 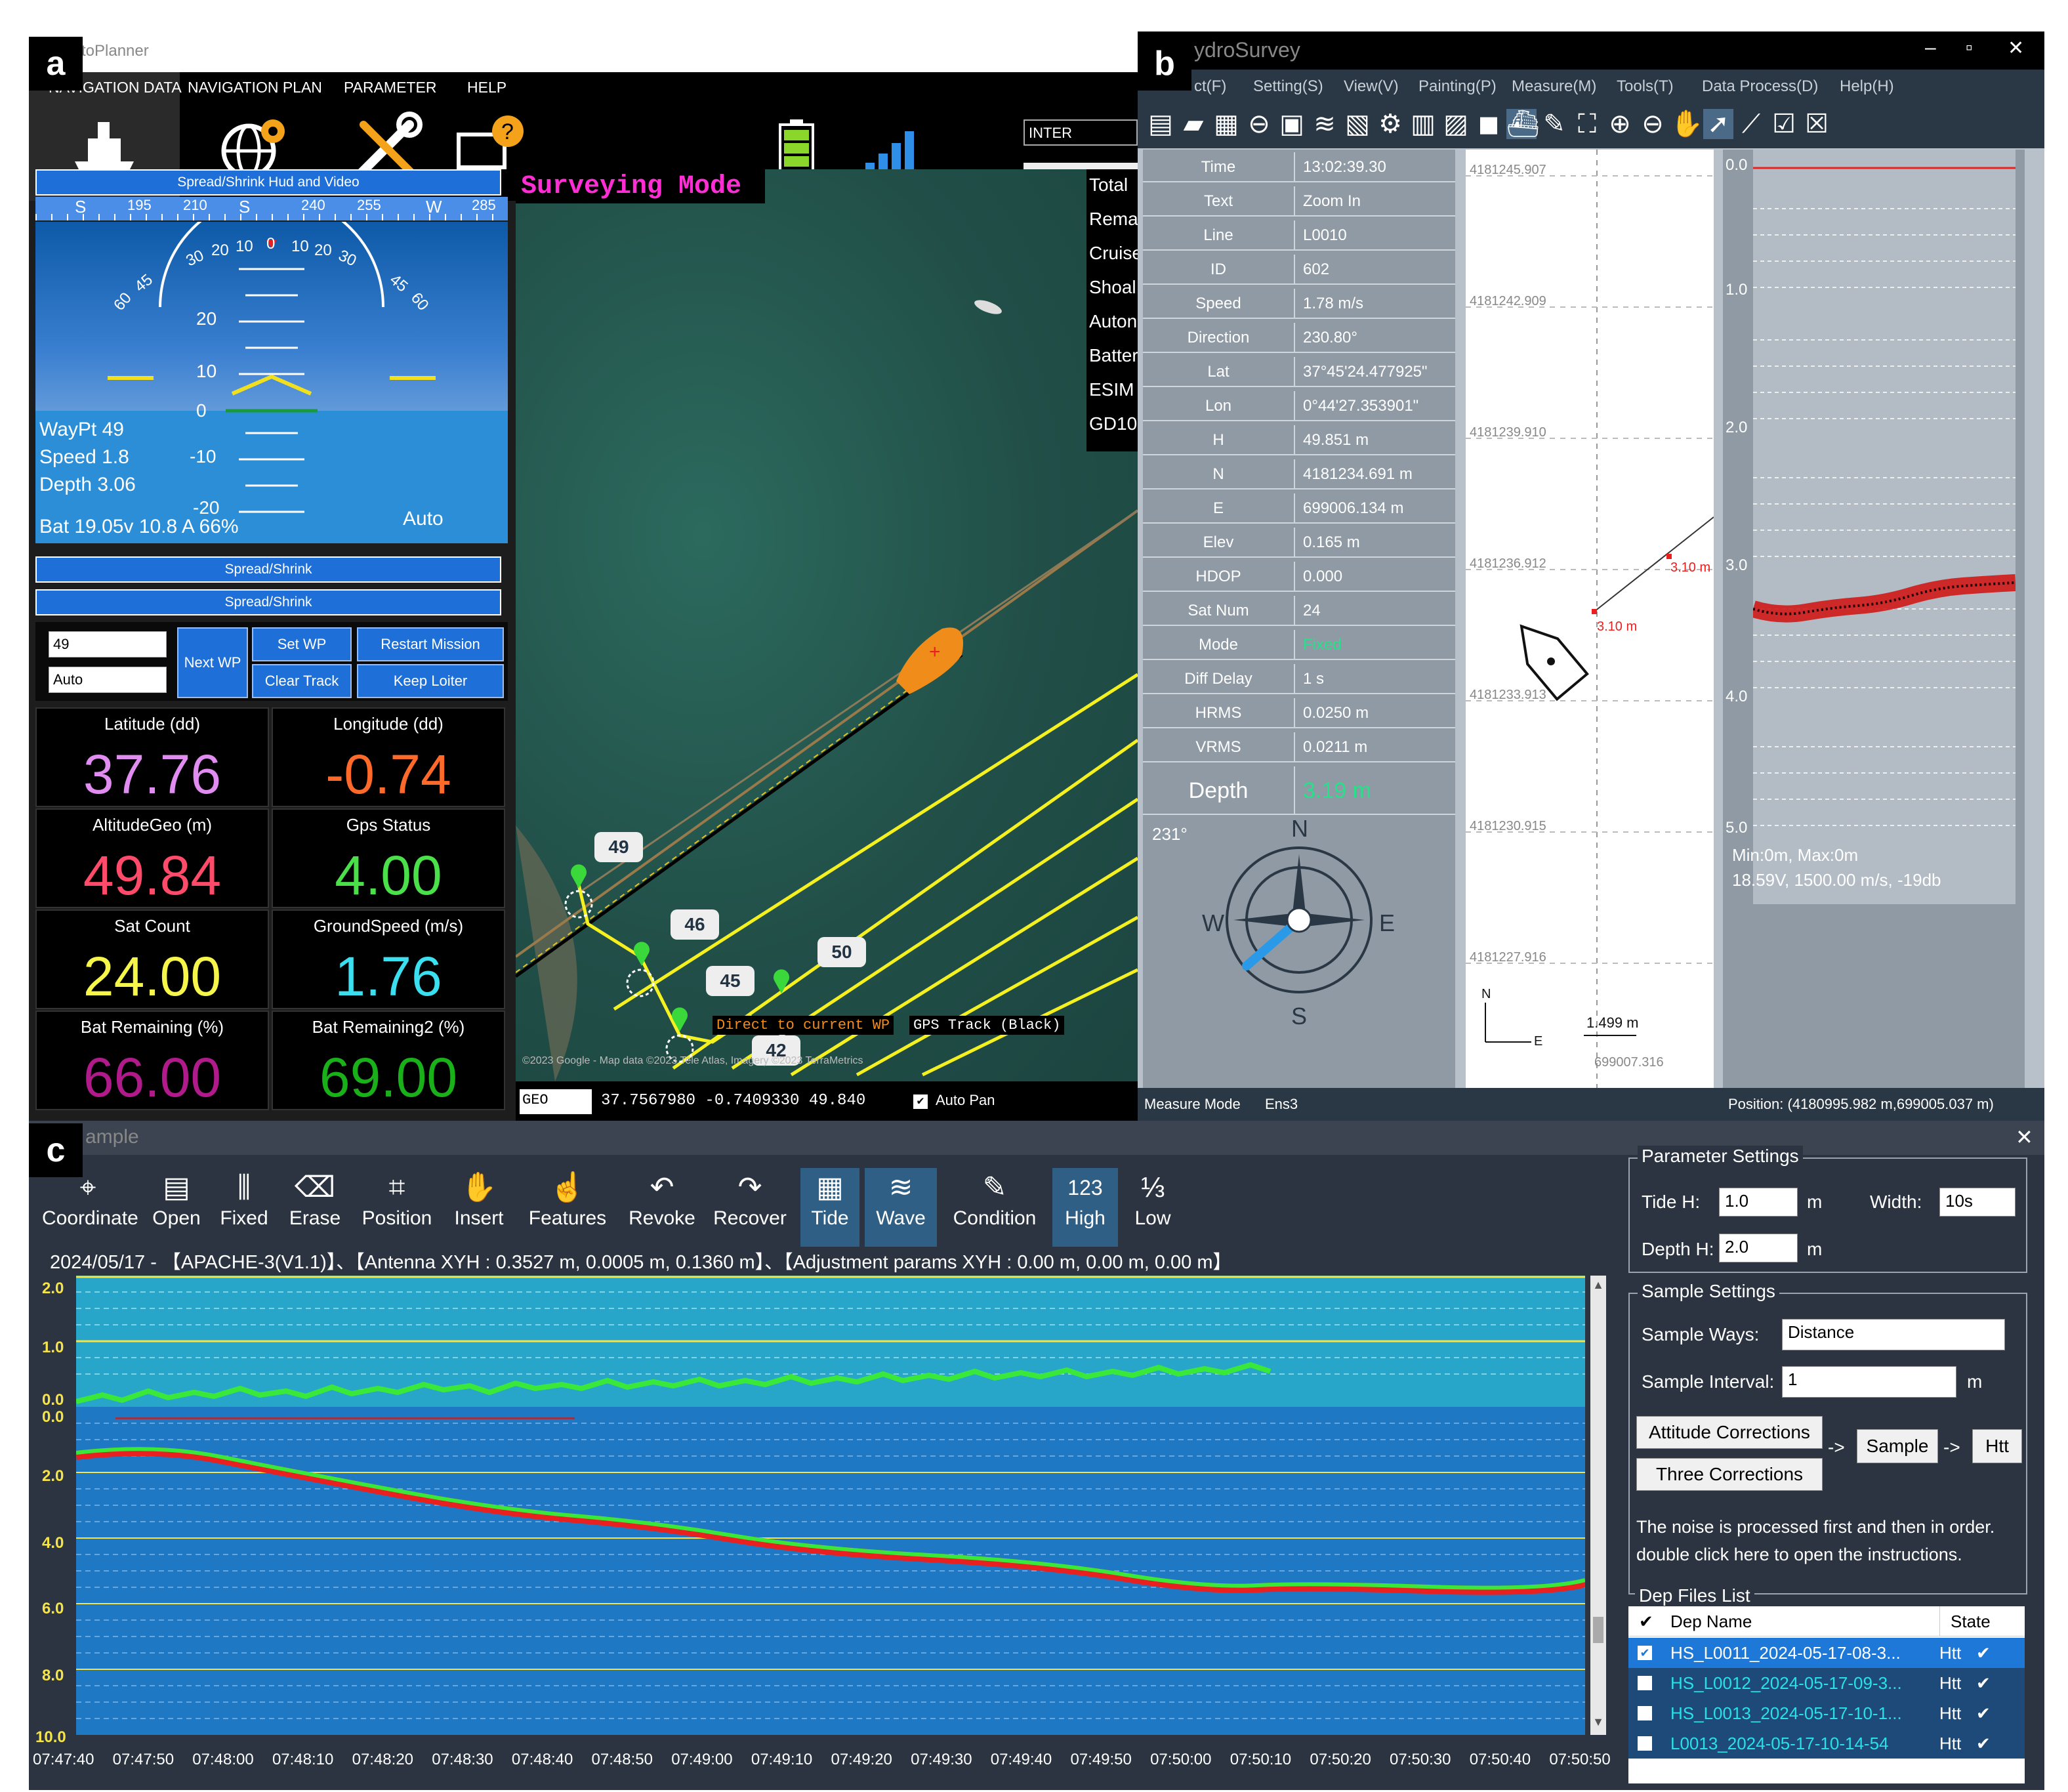 What do you see at coordinates (1729, 1432) in the screenshot?
I see `attitude-corrections-button: Attitude Corrections` at bounding box center [1729, 1432].